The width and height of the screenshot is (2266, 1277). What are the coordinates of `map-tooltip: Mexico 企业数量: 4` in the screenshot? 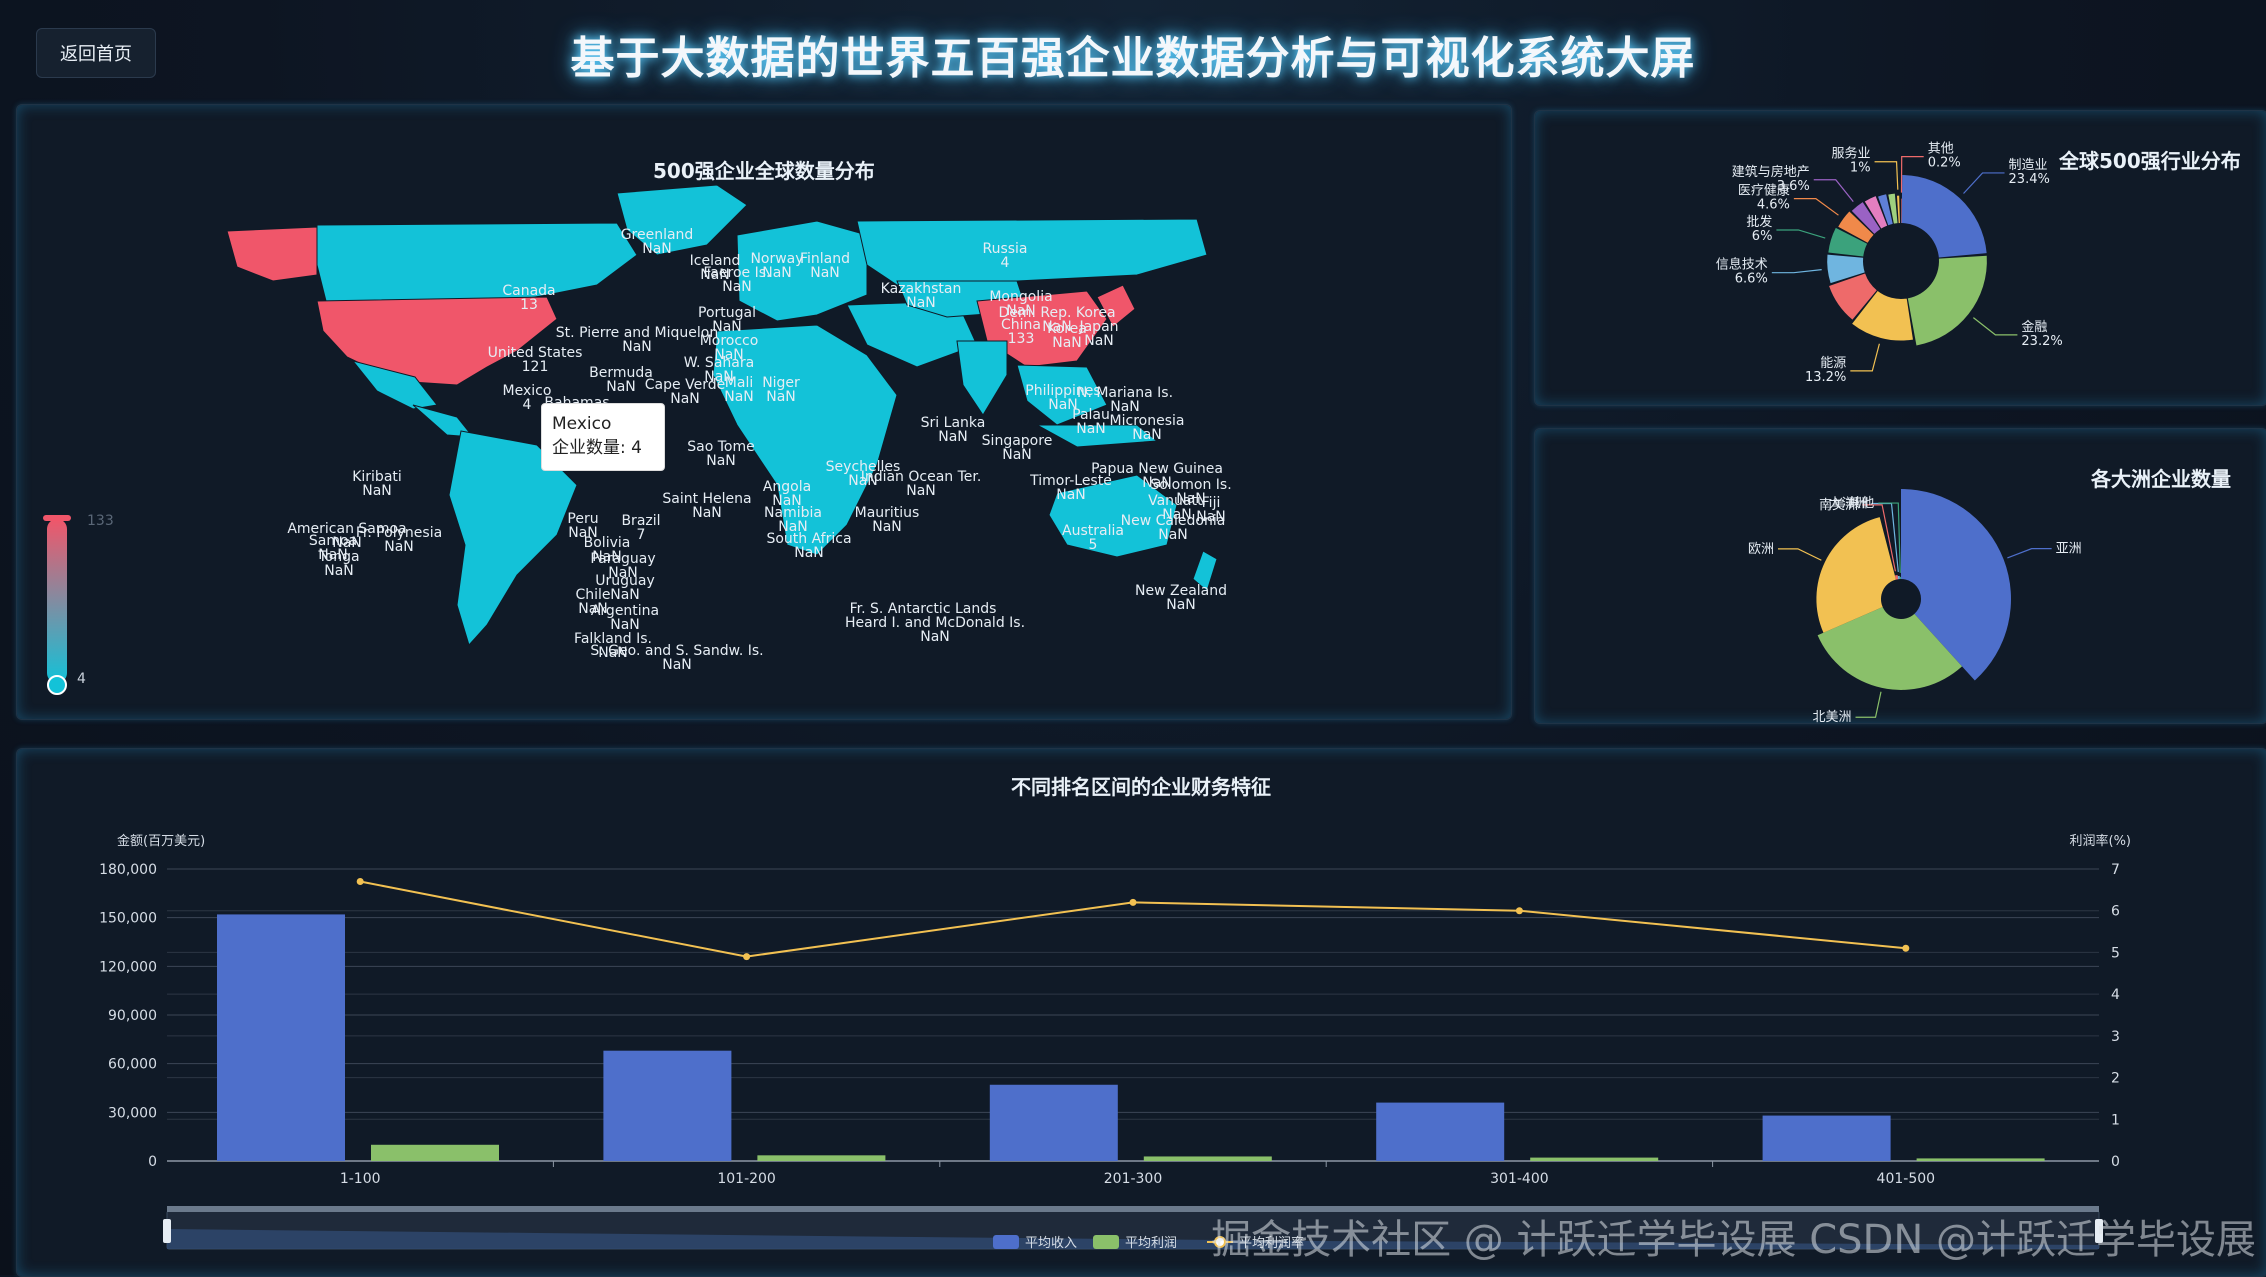 It's located at (603, 437).